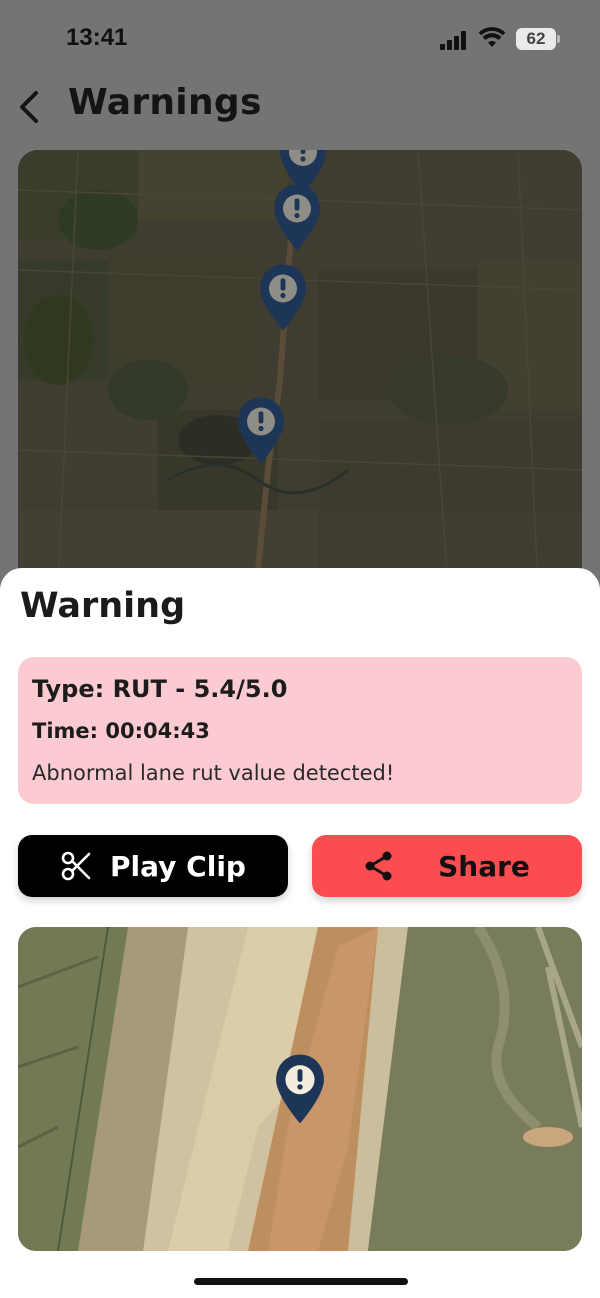  Describe the element at coordinates (160, 689) in the screenshot. I see `warning-type: Type: RUT - 5.4/5.0` at that location.